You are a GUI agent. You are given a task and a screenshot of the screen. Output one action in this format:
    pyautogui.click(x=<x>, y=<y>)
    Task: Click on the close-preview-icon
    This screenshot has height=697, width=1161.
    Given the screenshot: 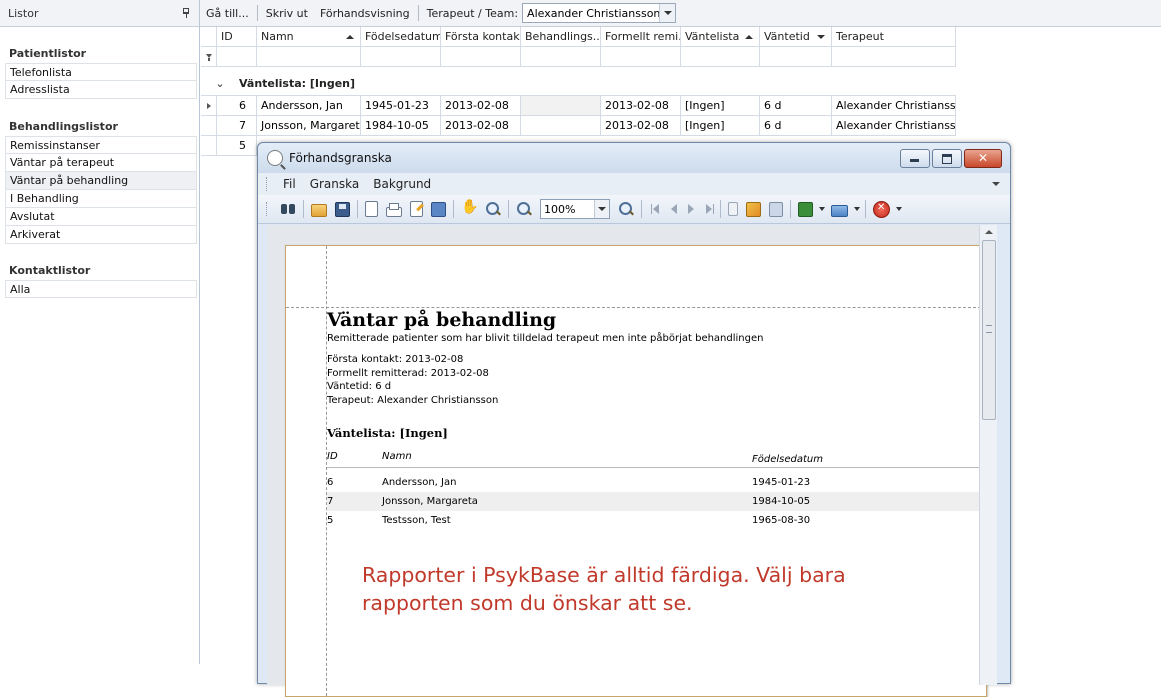 What is the action you would take?
    pyautogui.click(x=881, y=209)
    